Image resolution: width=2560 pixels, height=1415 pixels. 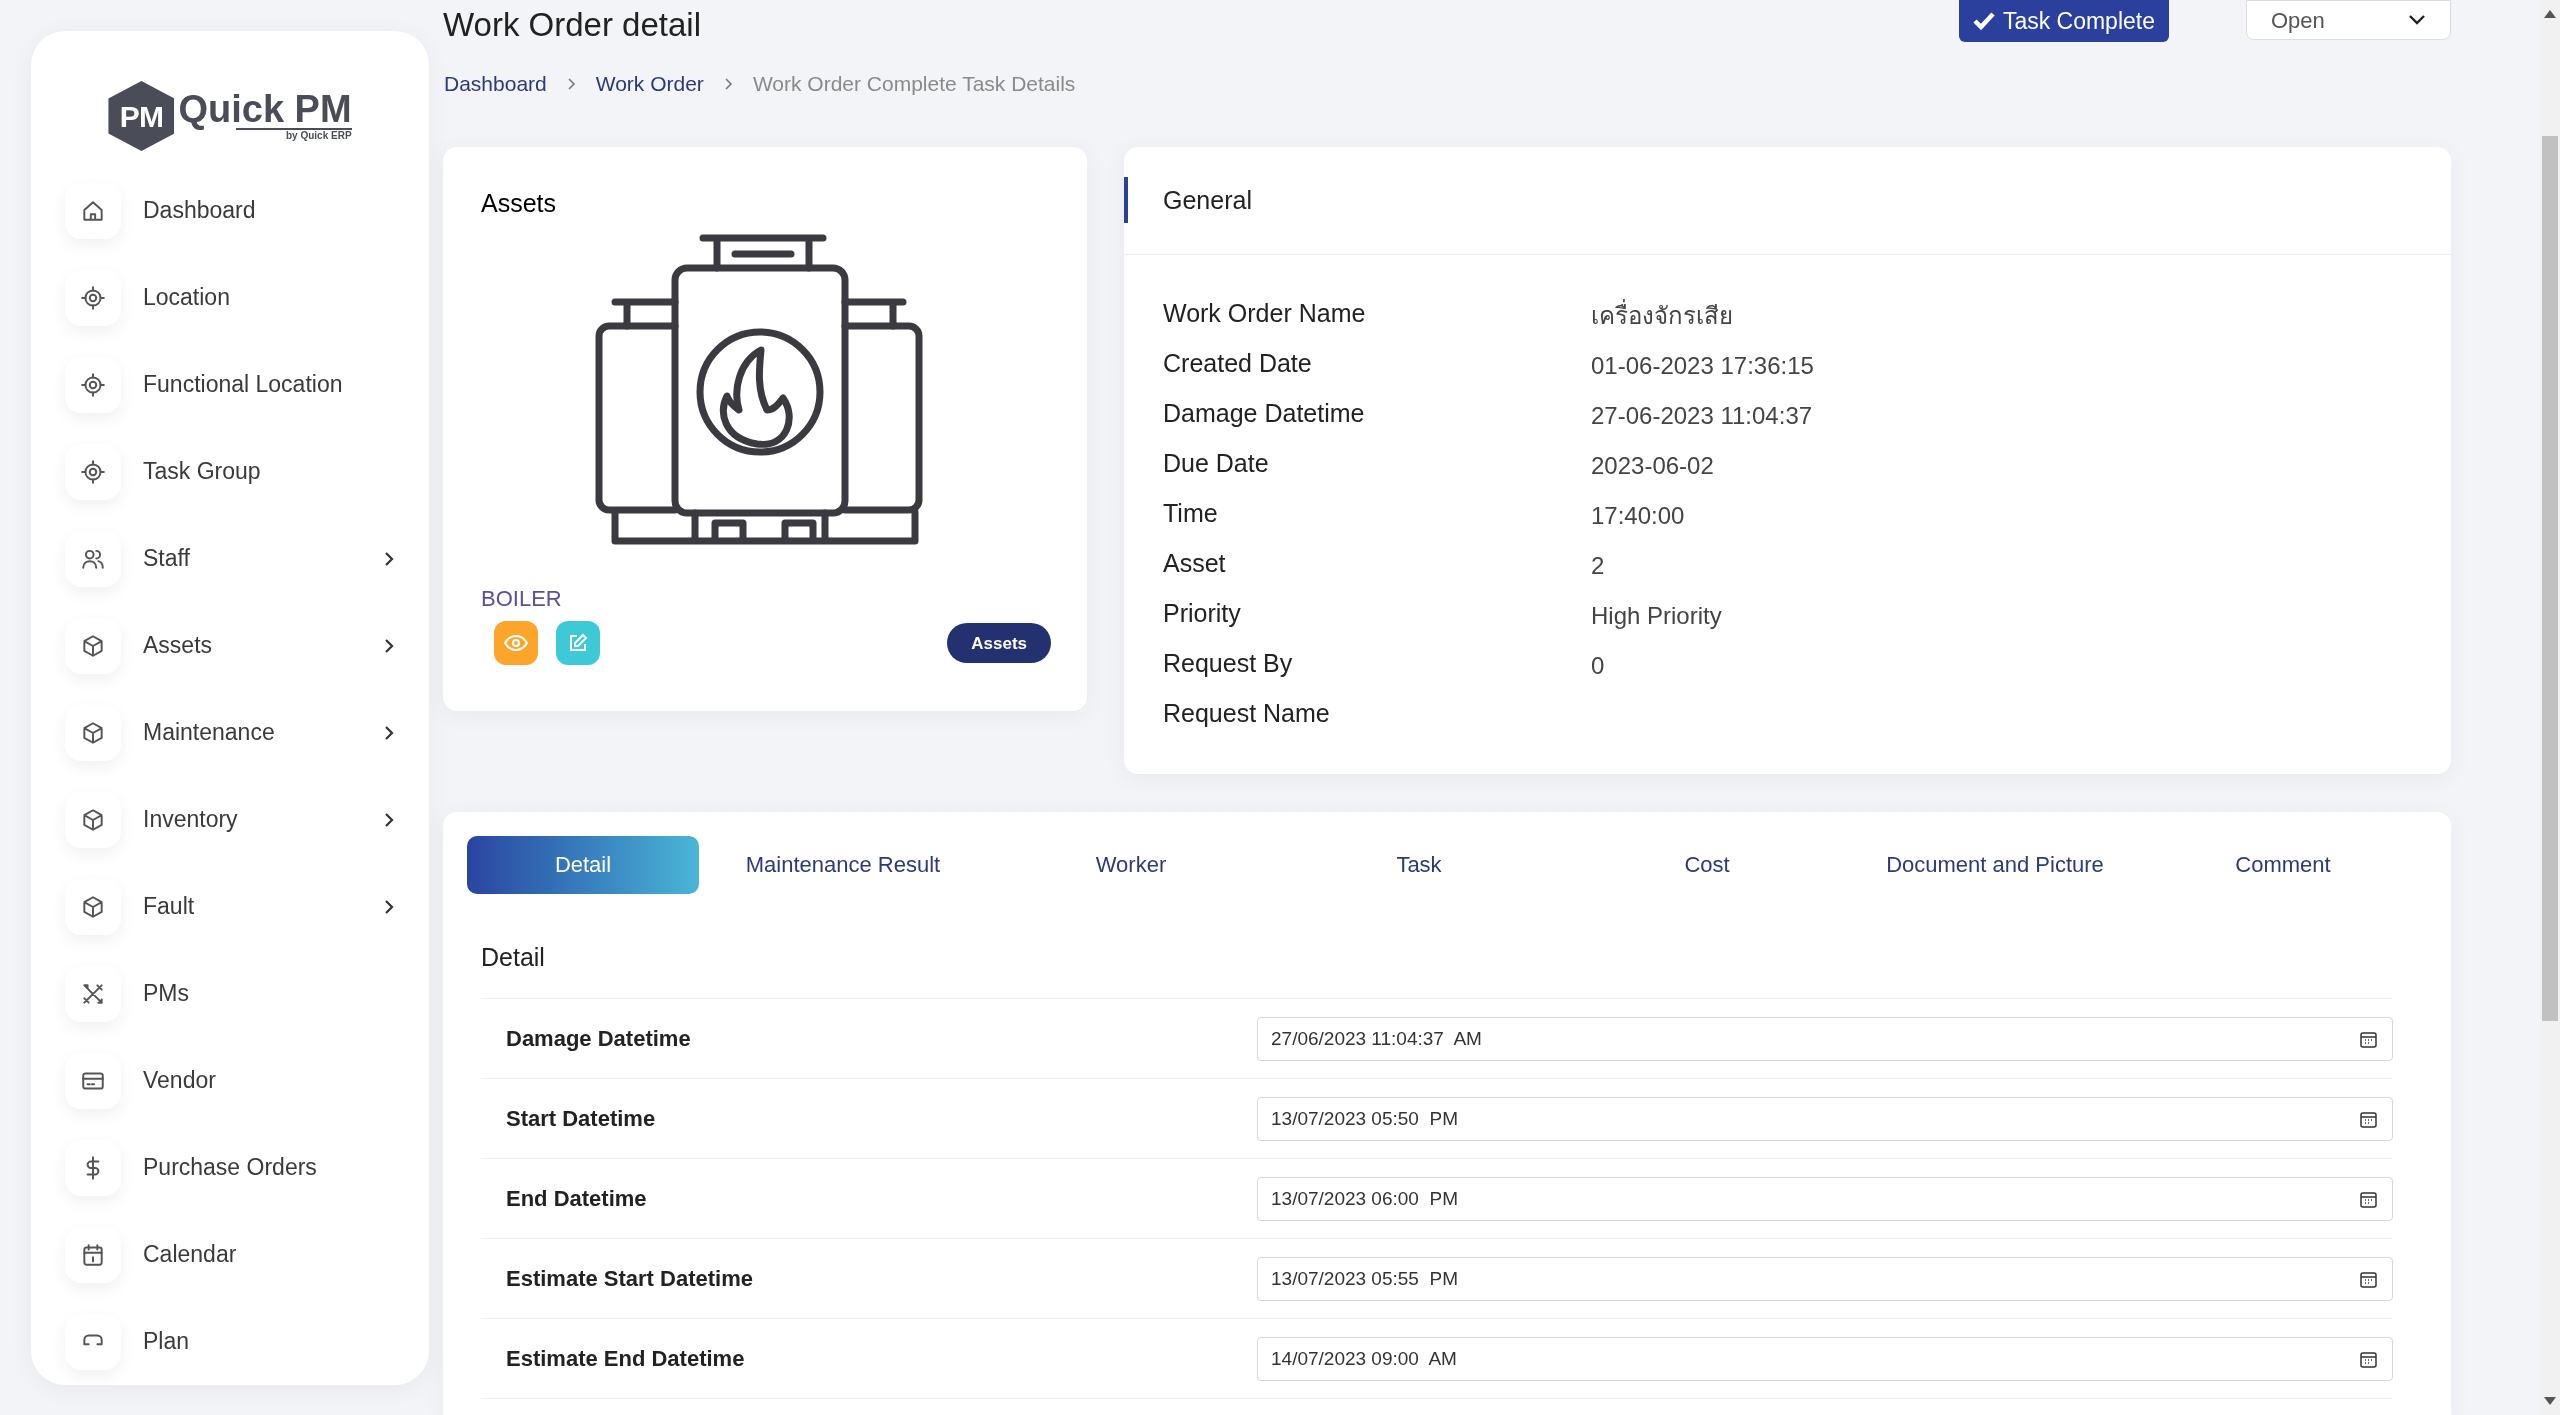 What do you see at coordinates (516, 643) in the screenshot?
I see `eye-icon` at bounding box center [516, 643].